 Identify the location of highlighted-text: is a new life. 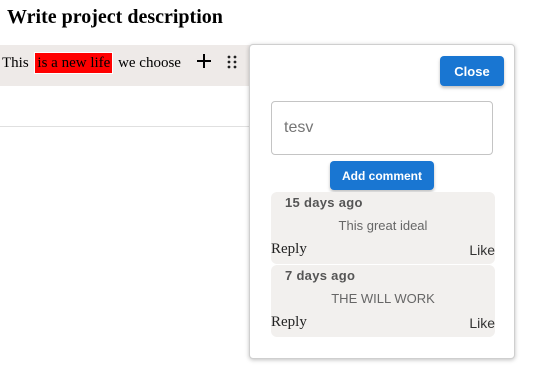
(74, 63).